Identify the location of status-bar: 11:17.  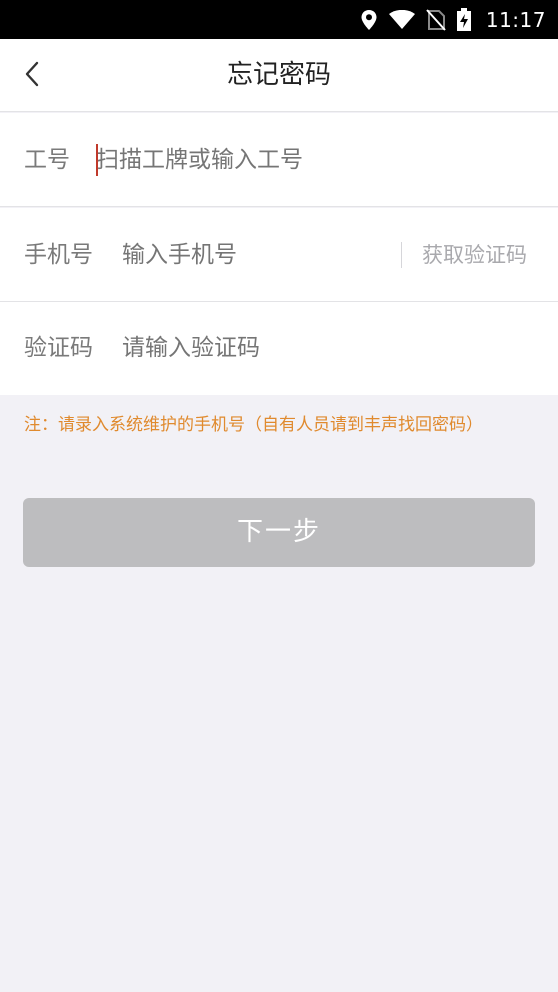
(279, 19).